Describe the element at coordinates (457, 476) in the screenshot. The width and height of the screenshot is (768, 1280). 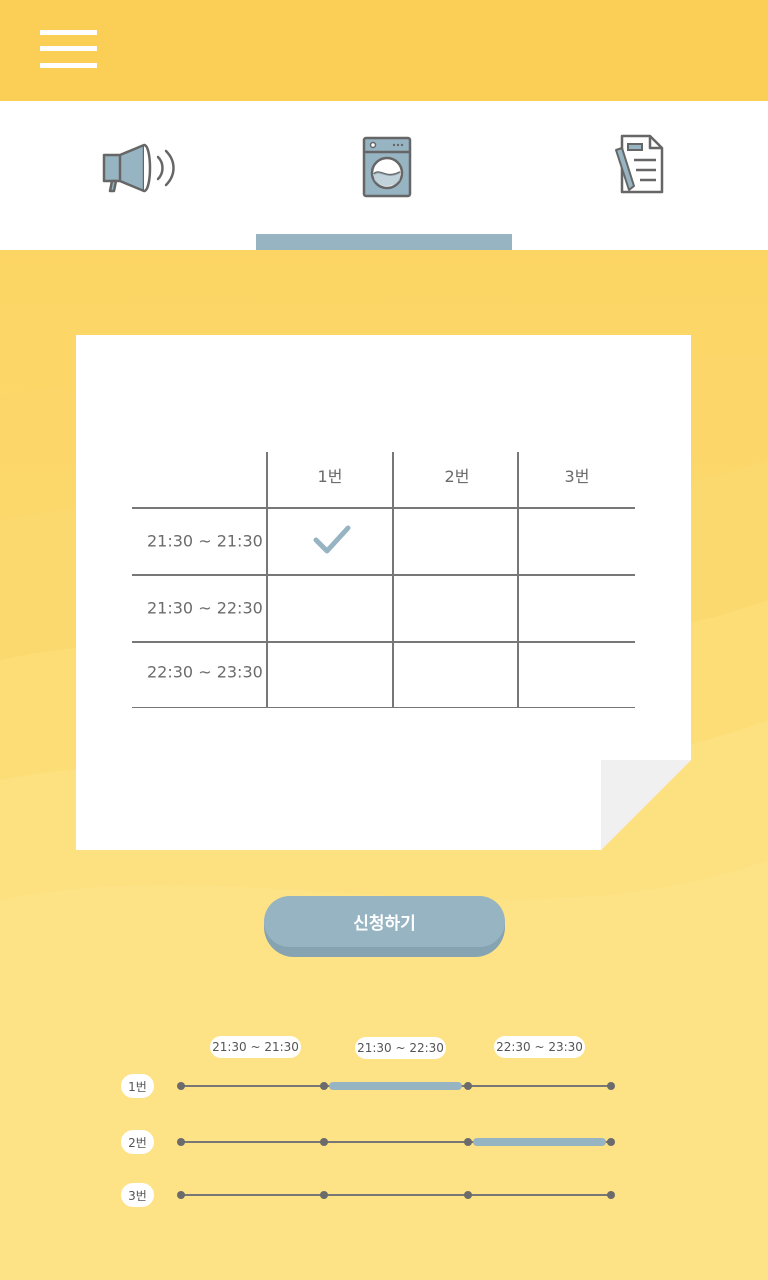
I see `column-header-machine-2: 2번` at that location.